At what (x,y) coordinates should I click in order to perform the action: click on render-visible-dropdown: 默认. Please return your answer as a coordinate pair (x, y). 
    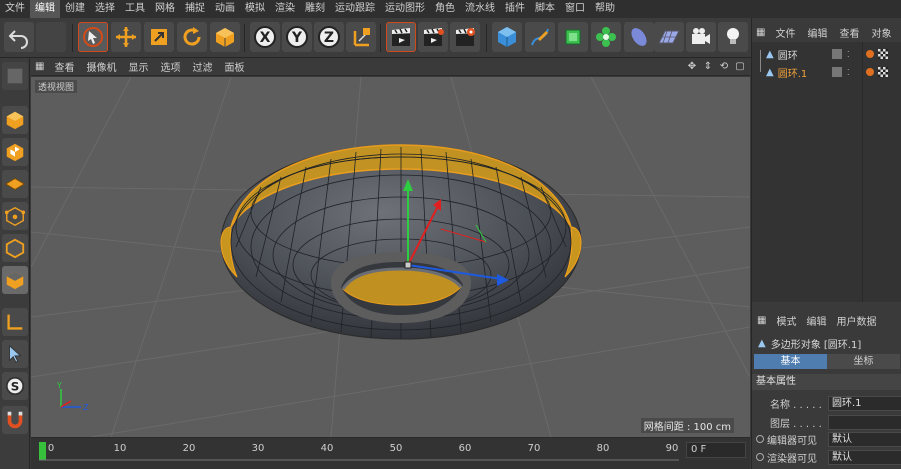
    Looking at the image, I should click on (864, 457).